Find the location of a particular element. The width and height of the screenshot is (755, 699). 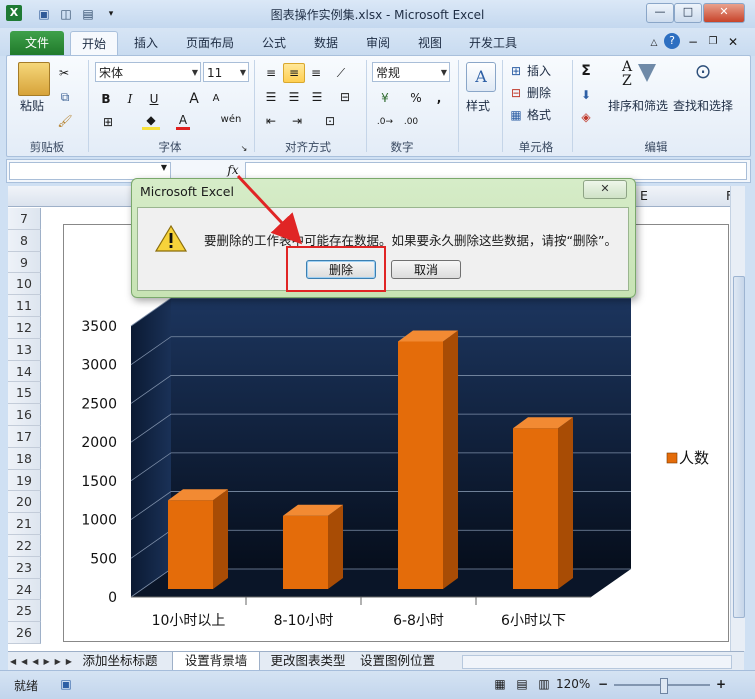

sheet-tab-add-axis-title: 添加坐标标题 is located at coordinates (120, 661).